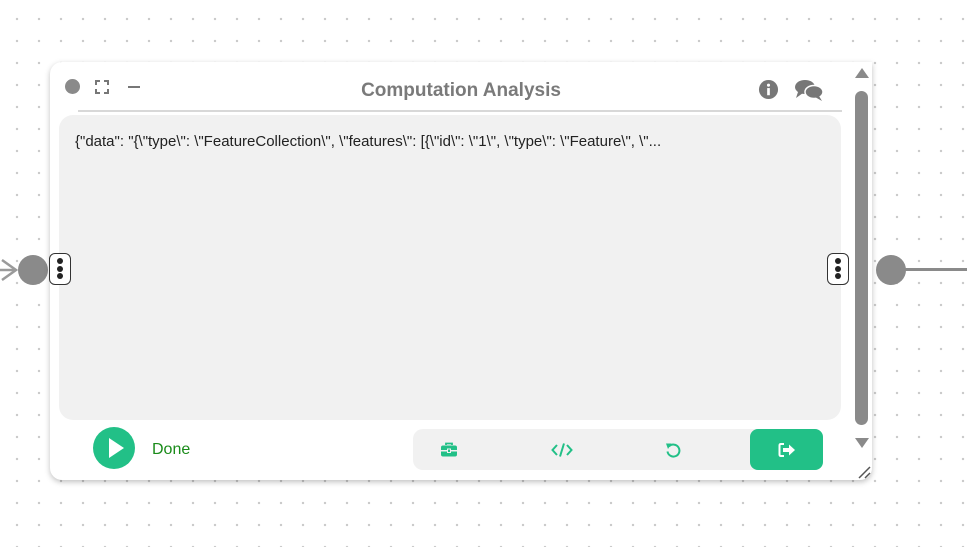 This screenshot has height=547, width=967. I want to click on scroll-down-arrow-icon, so click(862, 443).